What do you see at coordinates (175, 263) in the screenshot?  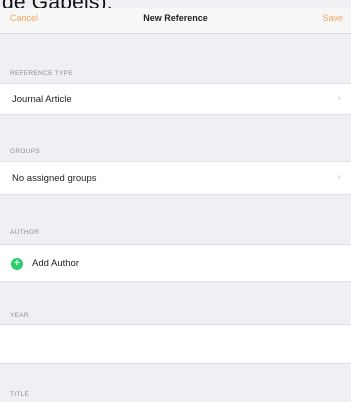 I see `add-author-row: + Add Author` at bounding box center [175, 263].